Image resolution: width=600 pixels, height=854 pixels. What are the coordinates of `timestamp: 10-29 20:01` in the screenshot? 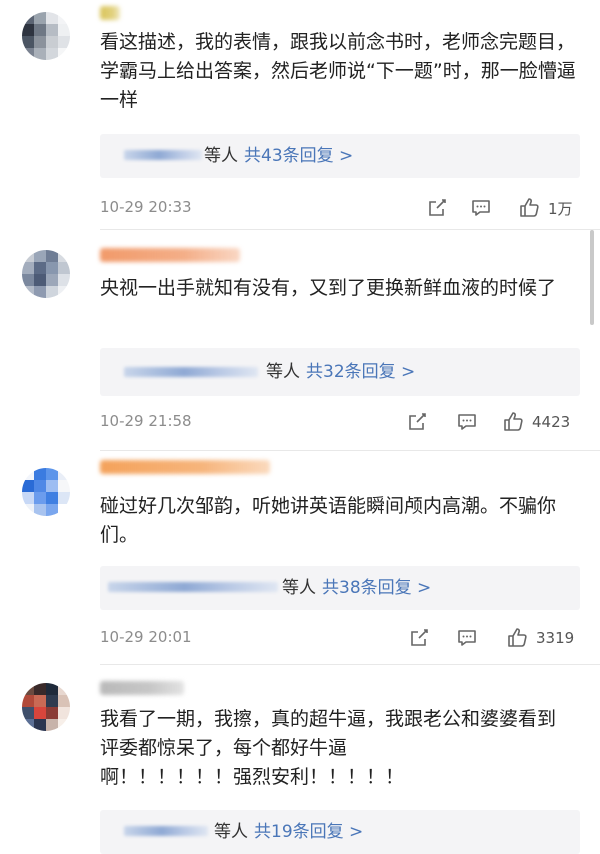 It's located at (146, 637).